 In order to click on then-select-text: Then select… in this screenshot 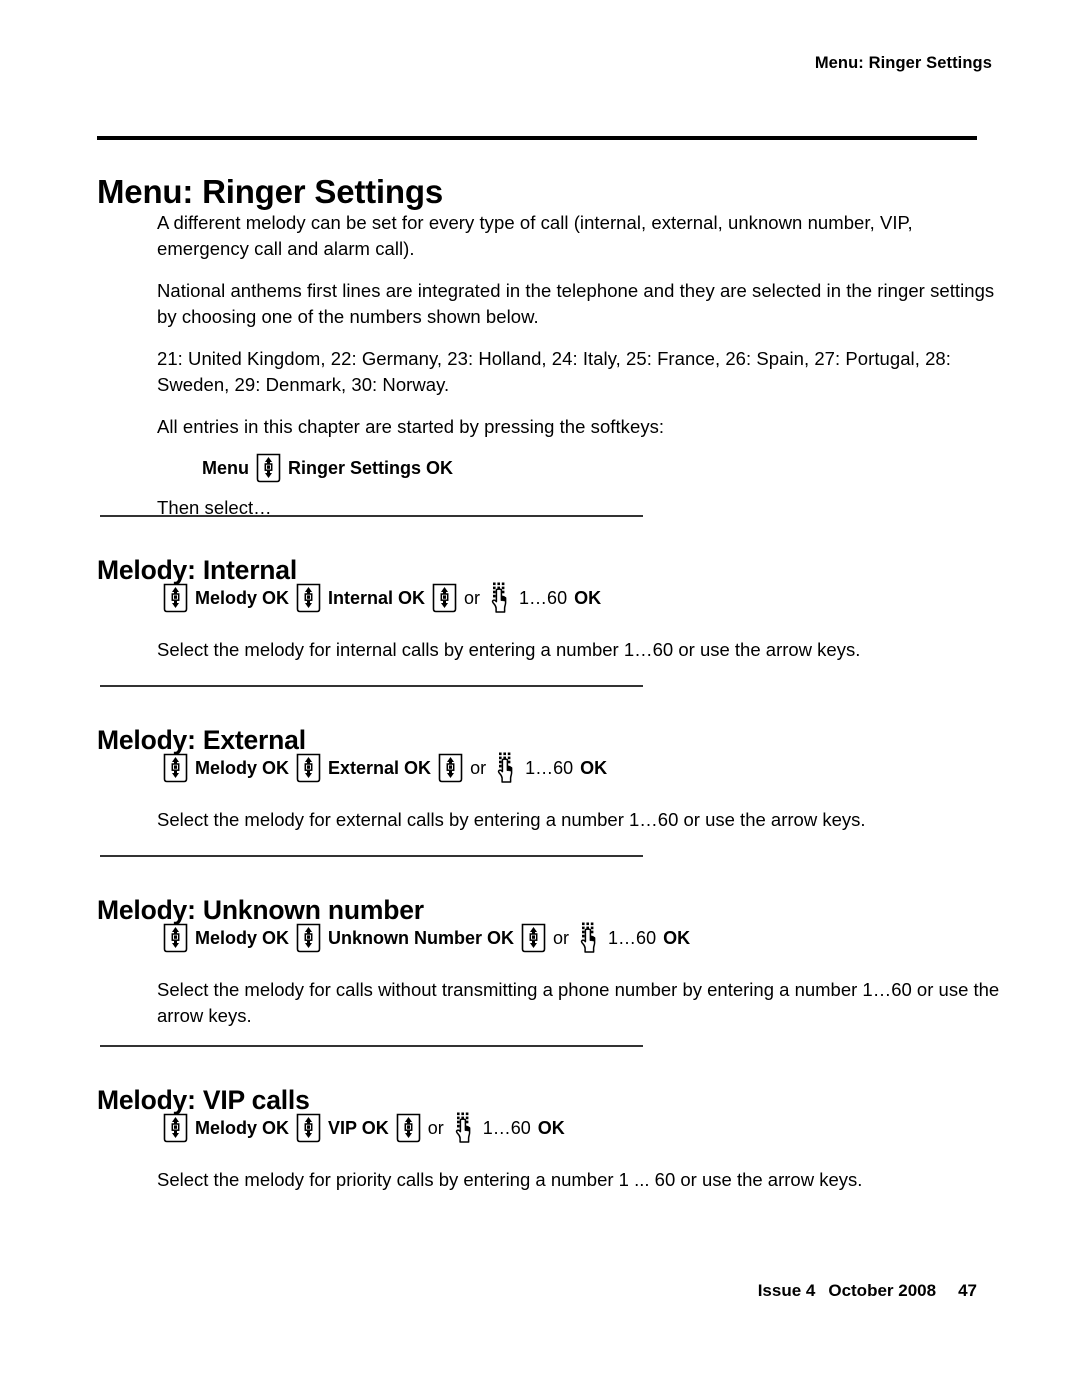, I will do `click(214, 507)`.